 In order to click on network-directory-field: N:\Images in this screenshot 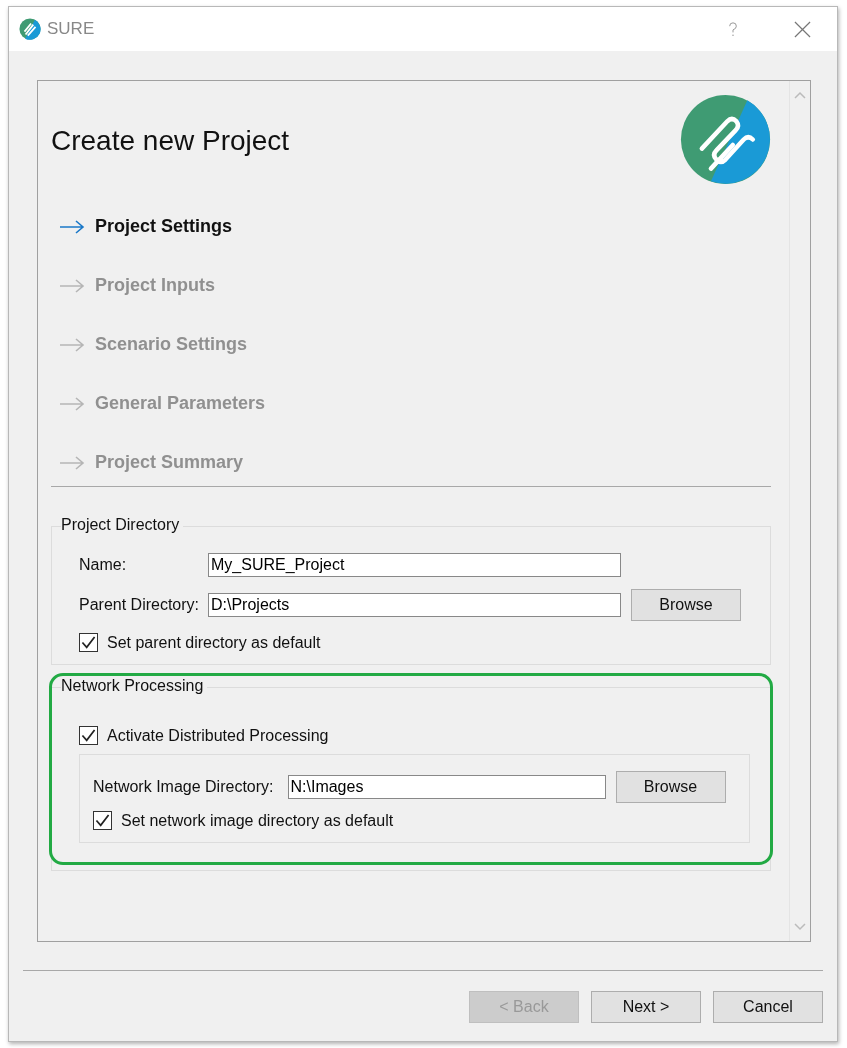, I will do `click(446, 787)`.